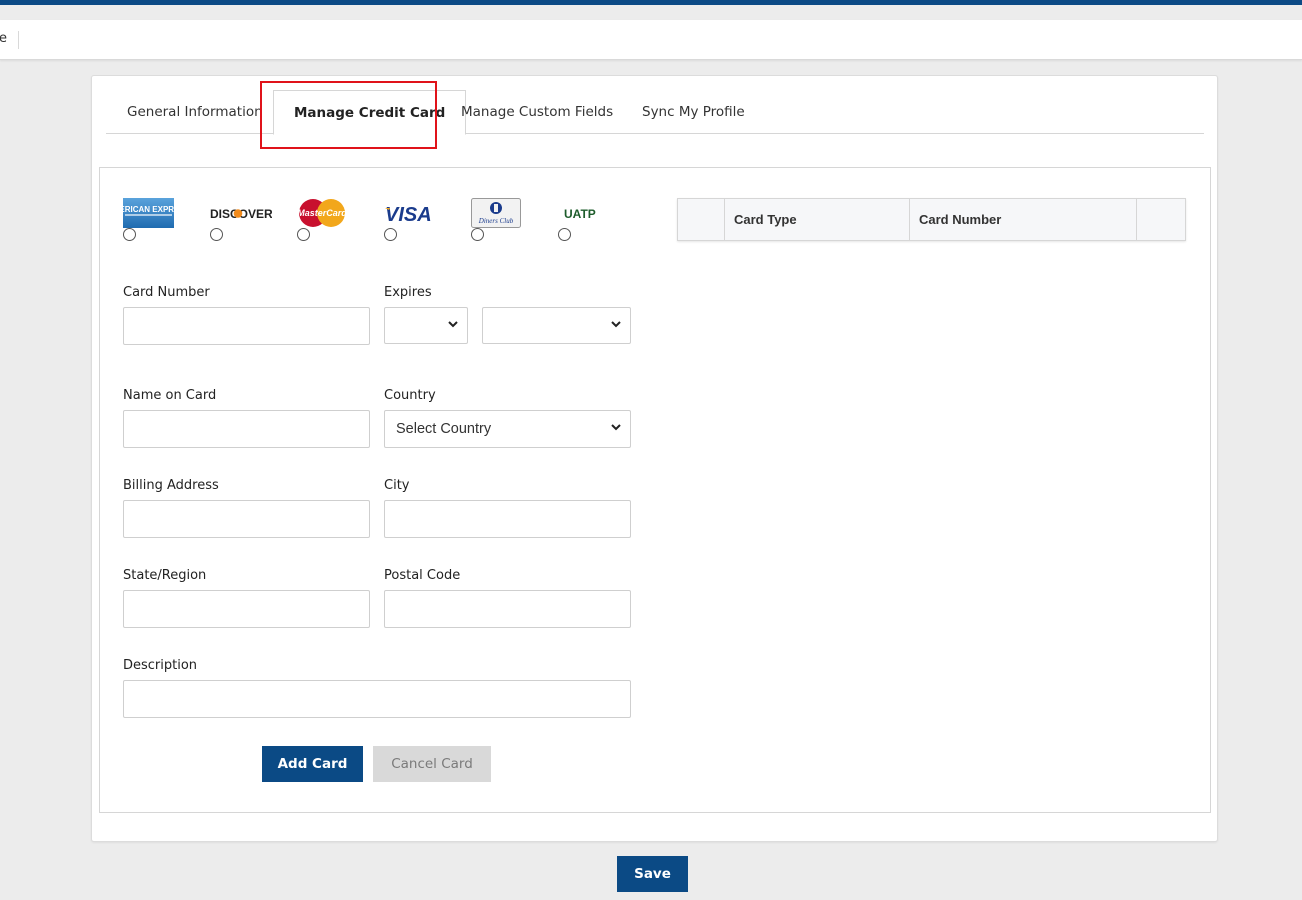  Describe the element at coordinates (477, 234) in the screenshot. I see `card-type-radio-diners-club` at that location.